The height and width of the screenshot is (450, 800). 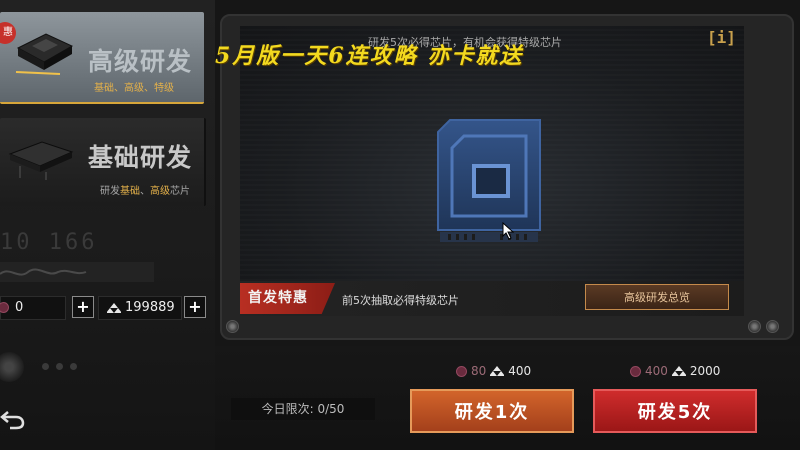 I want to click on back-arrow-icon, so click(x=12, y=420).